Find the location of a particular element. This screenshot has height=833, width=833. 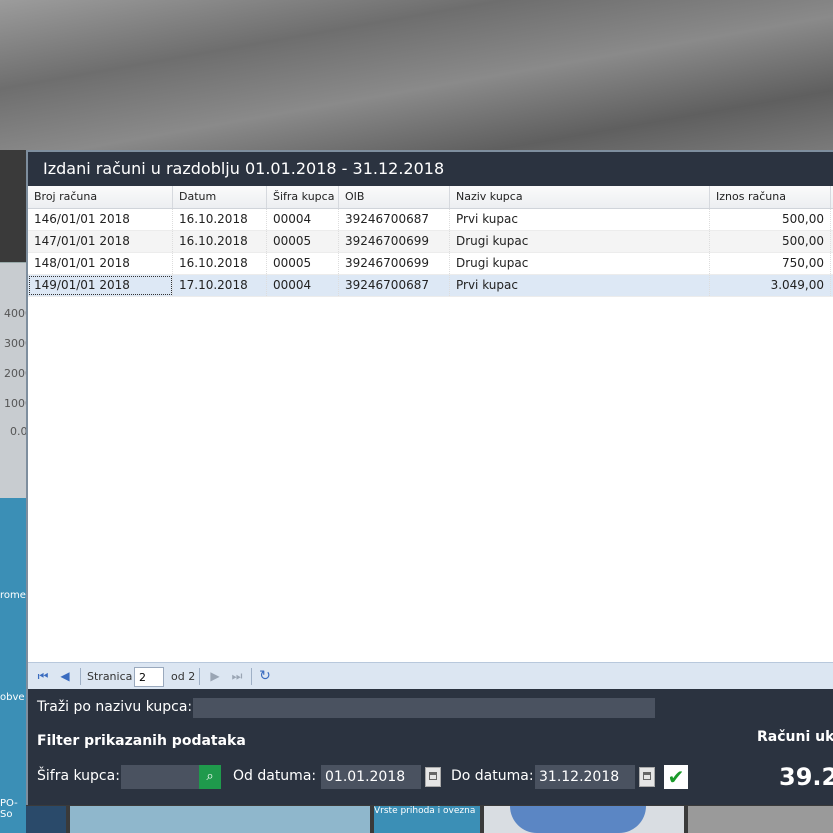

cell-datum: 17.10.2018 is located at coordinates (220, 285).